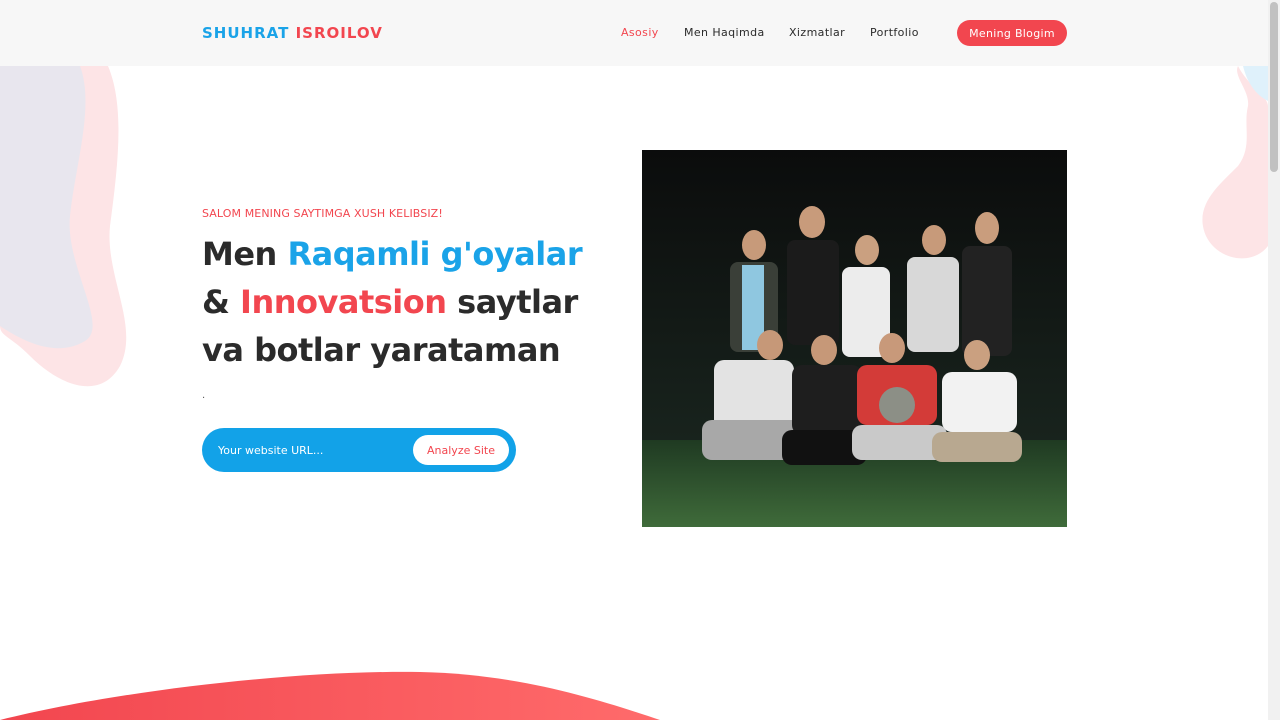  What do you see at coordinates (245, 254) in the screenshot?
I see `headline-part1: Men` at bounding box center [245, 254].